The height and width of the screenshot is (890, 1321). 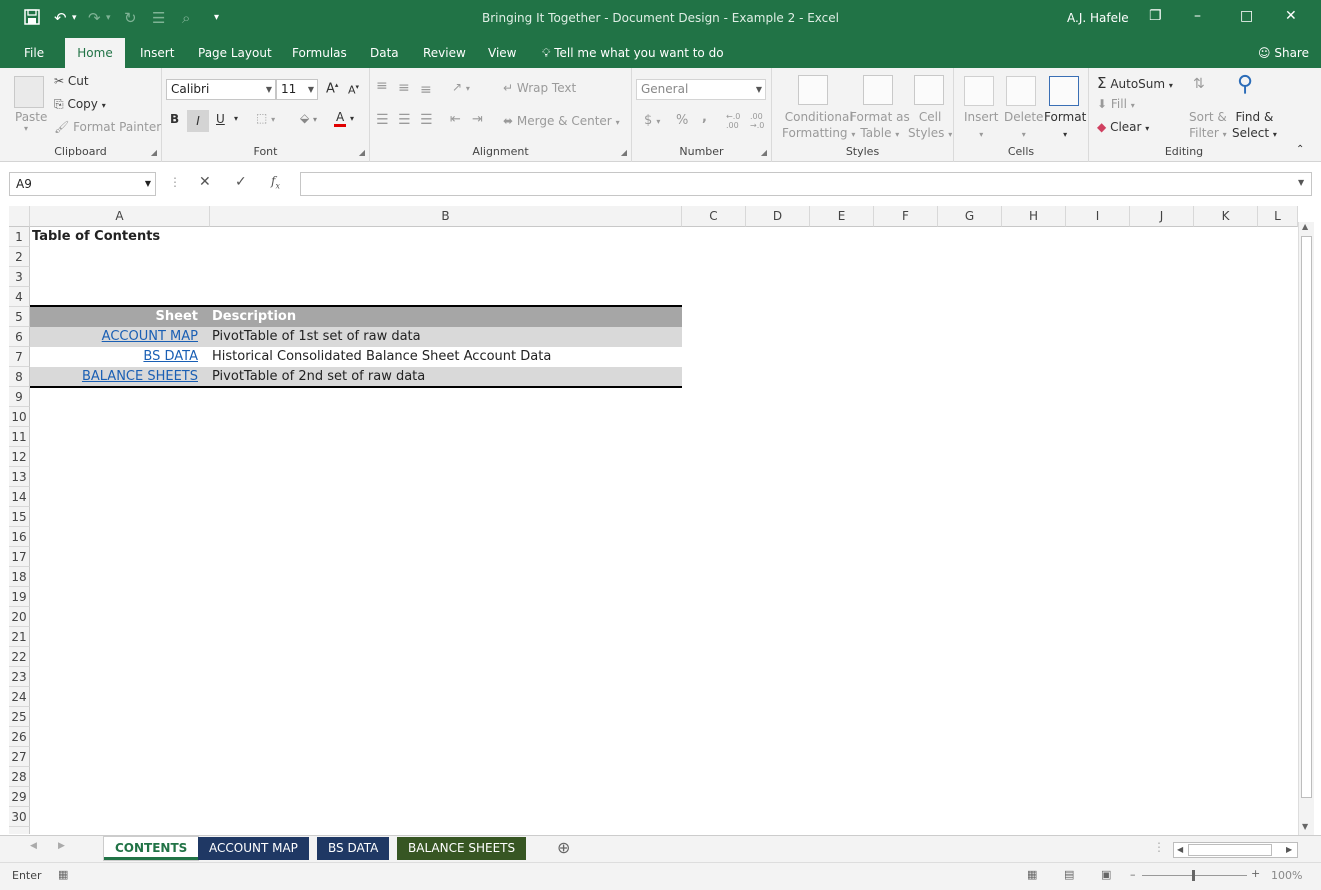 I want to click on close-icon: ✕, so click(x=1291, y=16).